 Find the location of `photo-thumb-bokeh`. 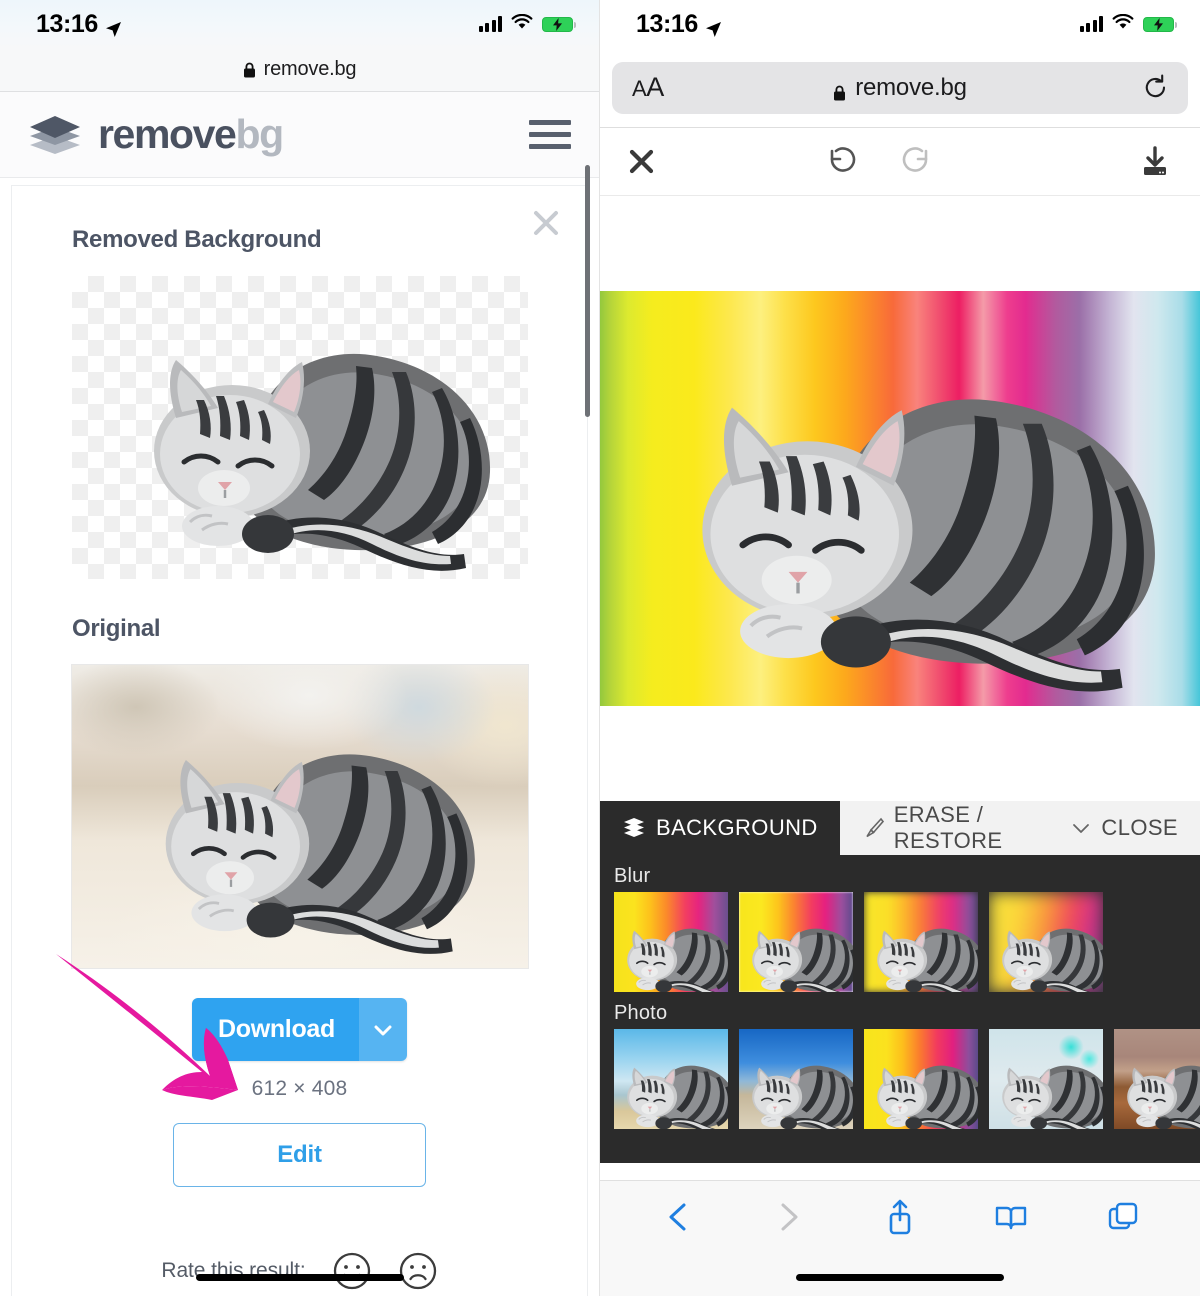

photo-thumb-bokeh is located at coordinates (1046, 1079).